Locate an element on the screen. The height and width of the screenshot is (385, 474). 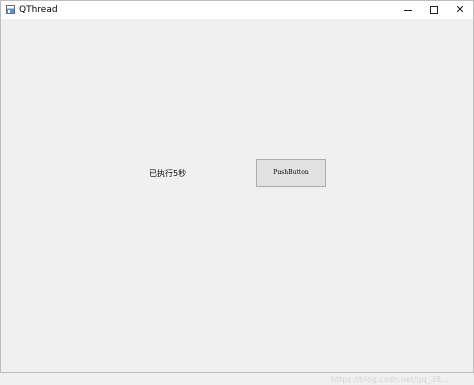
app-icon is located at coordinates (10, 9).